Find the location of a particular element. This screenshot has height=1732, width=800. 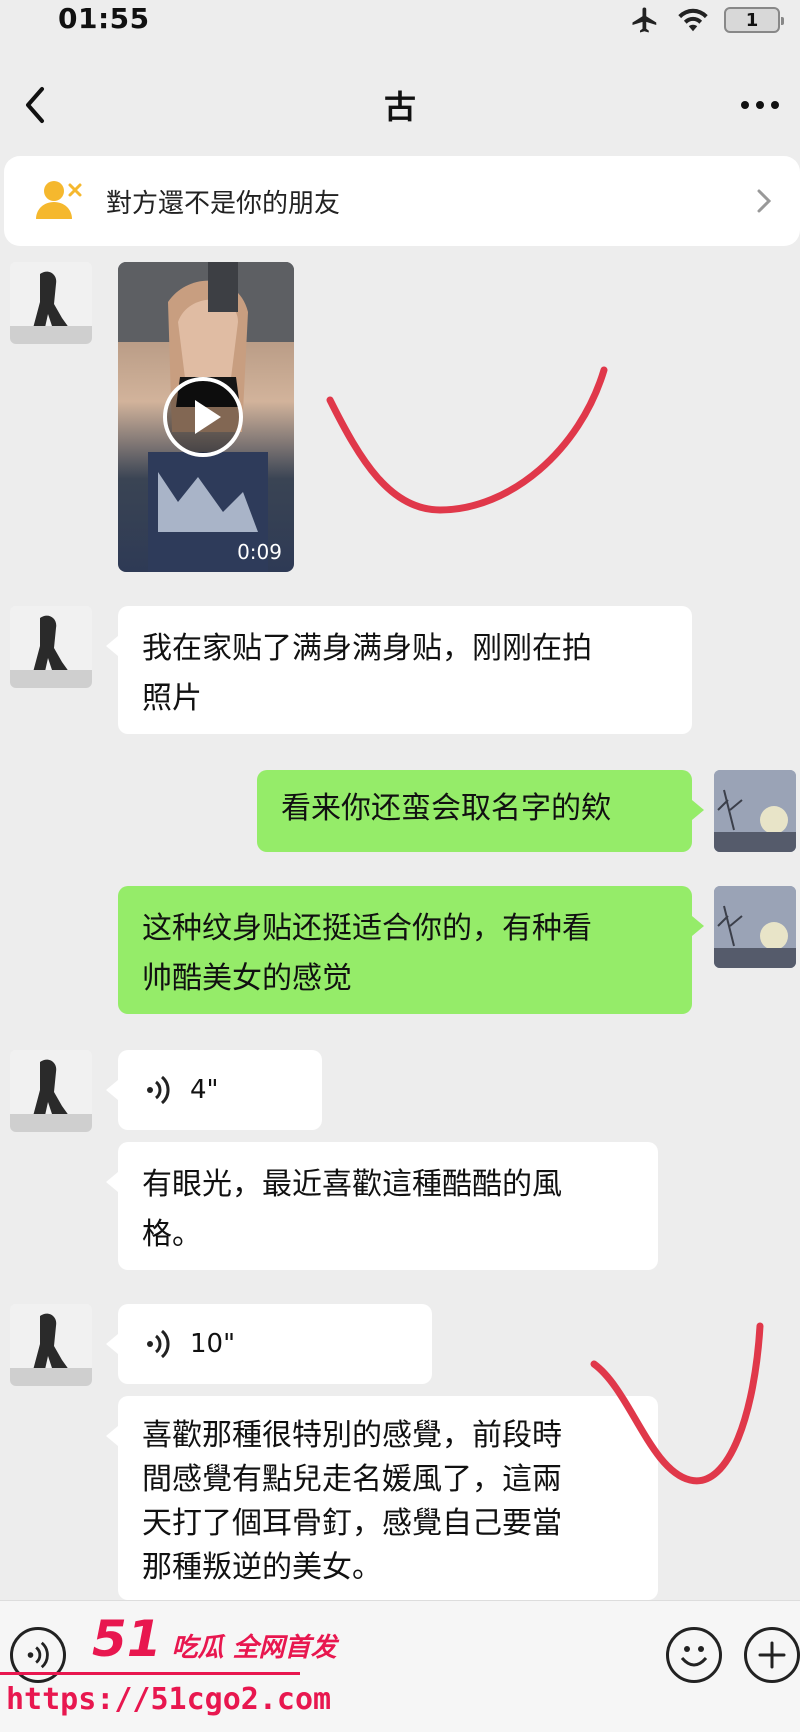

plus-button is located at coordinates (772, 1655).